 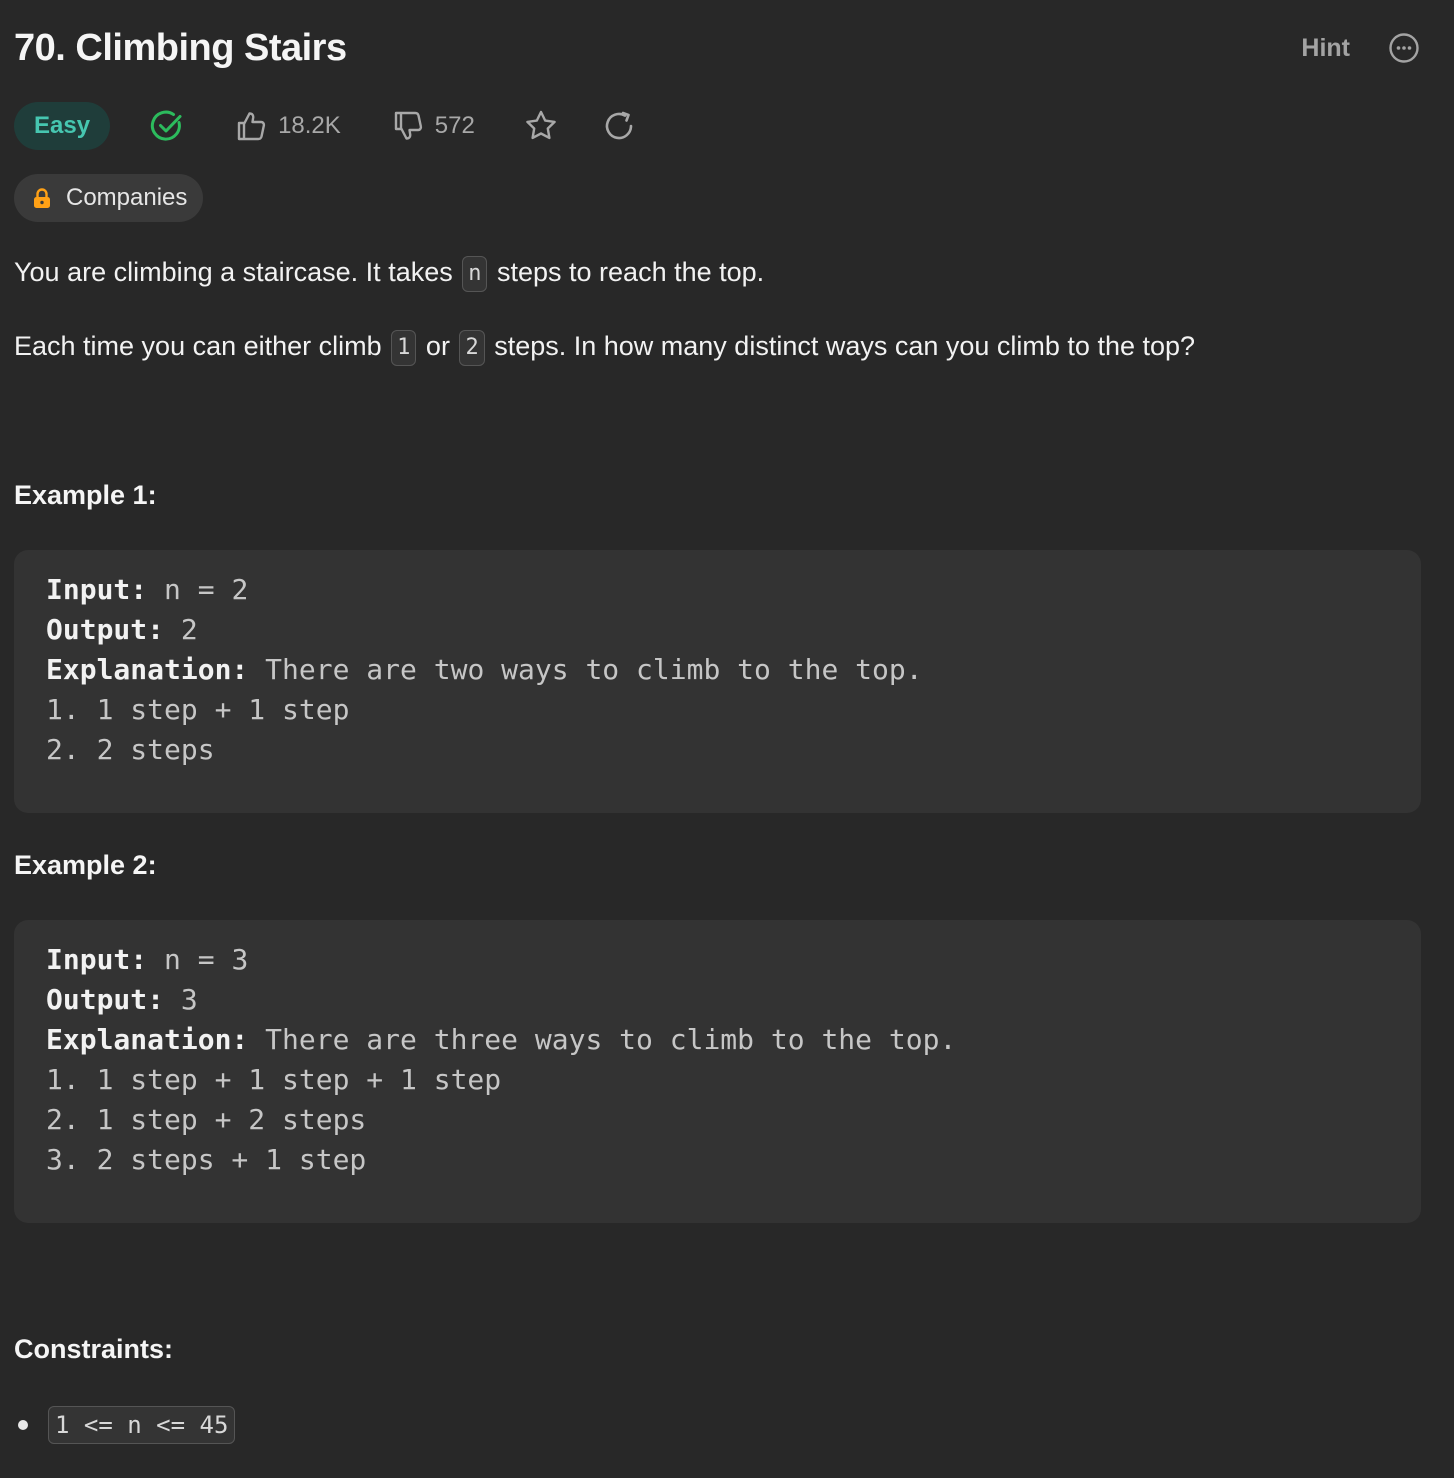 I want to click on like-count: 18.2K, so click(x=309, y=125).